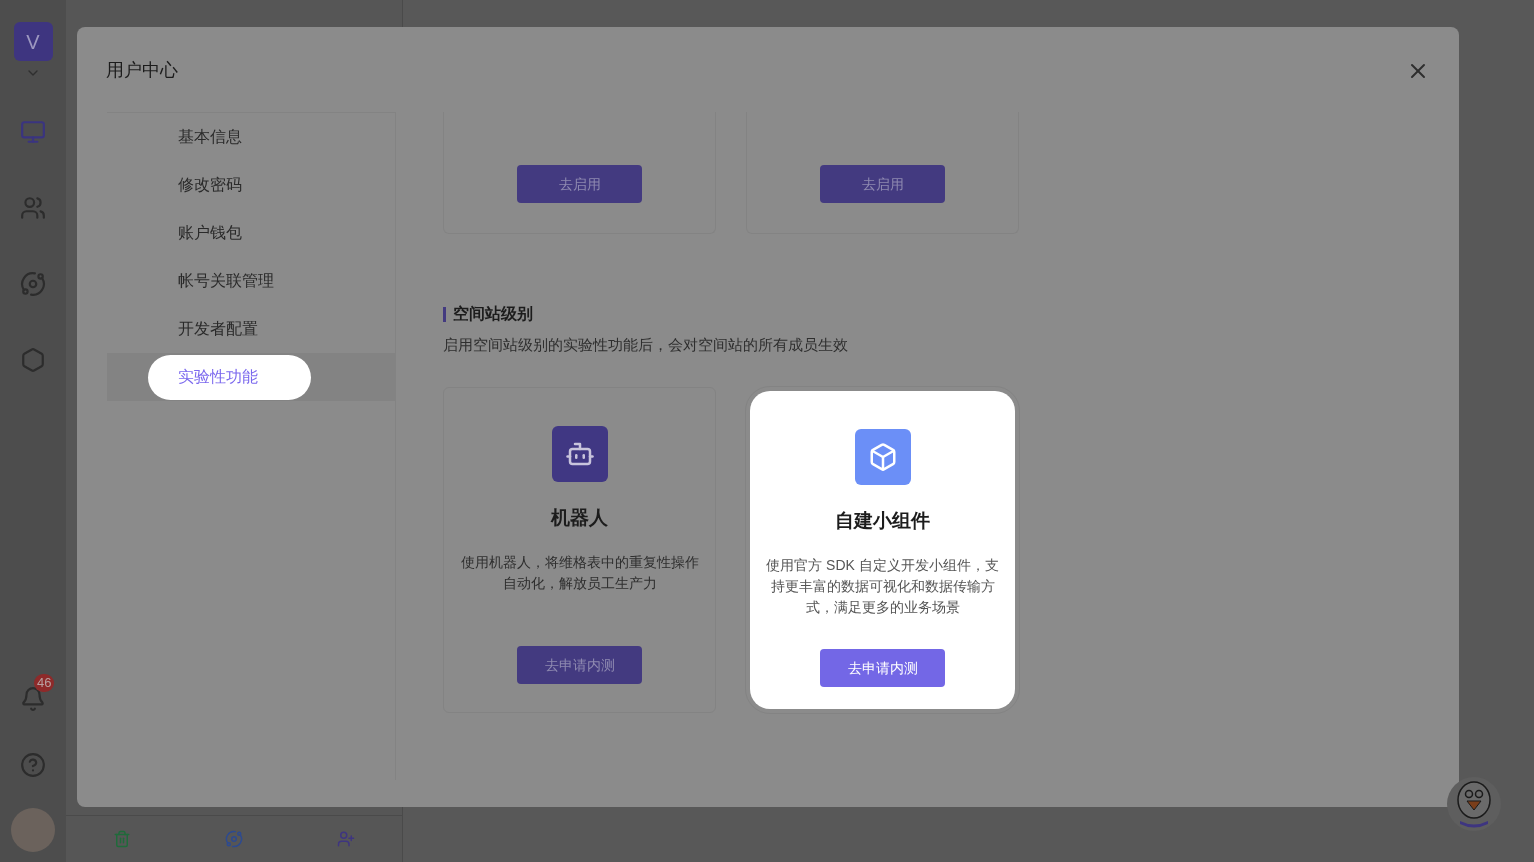 This screenshot has height=862, width=1534. I want to click on user-avatar, so click(33, 830).